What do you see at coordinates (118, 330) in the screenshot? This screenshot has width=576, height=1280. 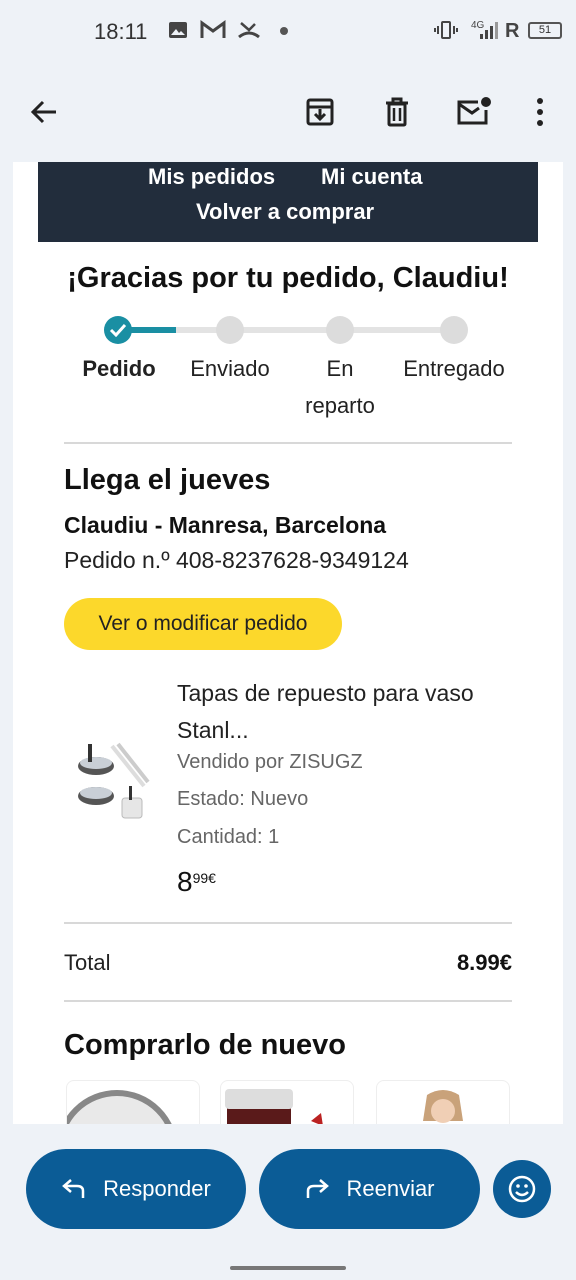 I see `step-check-icon` at bounding box center [118, 330].